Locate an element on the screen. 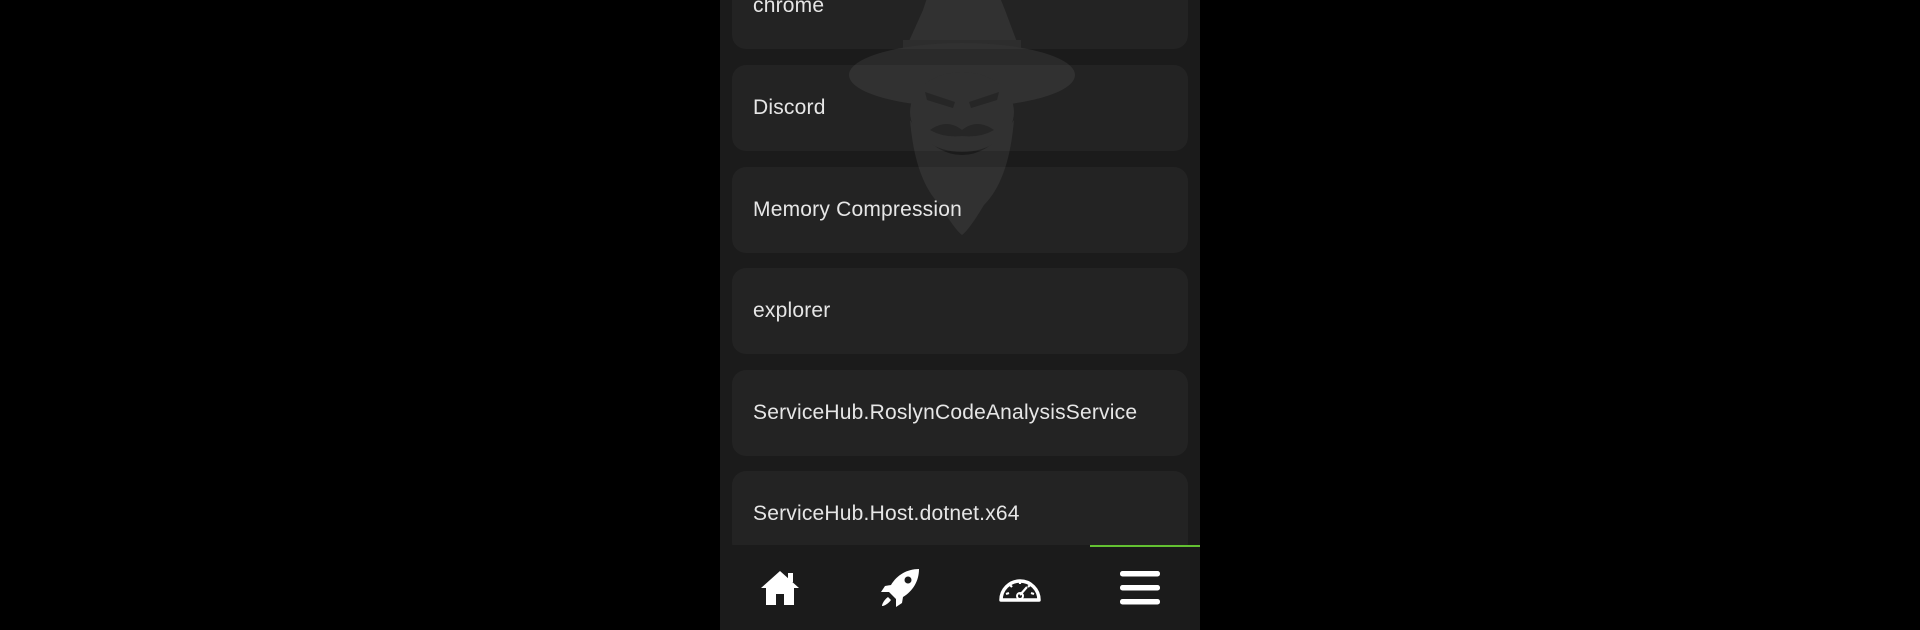 This screenshot has height=630, width=1920. rocket-icon is located at coordinates (900, 587).